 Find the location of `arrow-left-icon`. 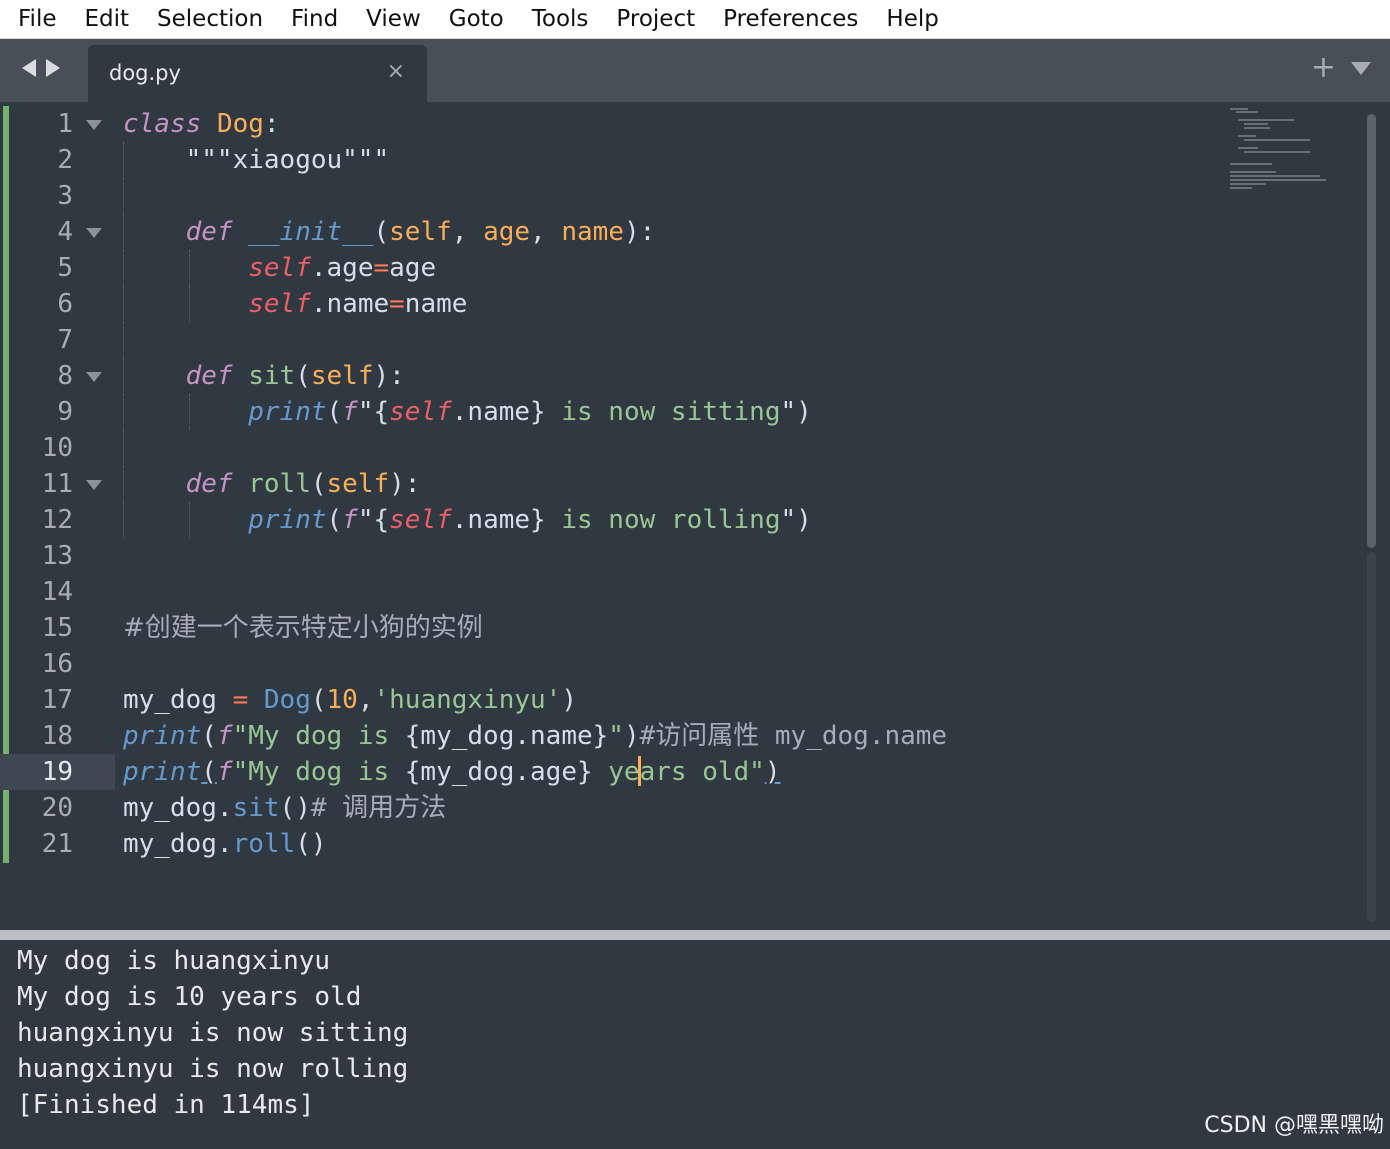

arrow-left-icon is located at coordinates (29, 68).